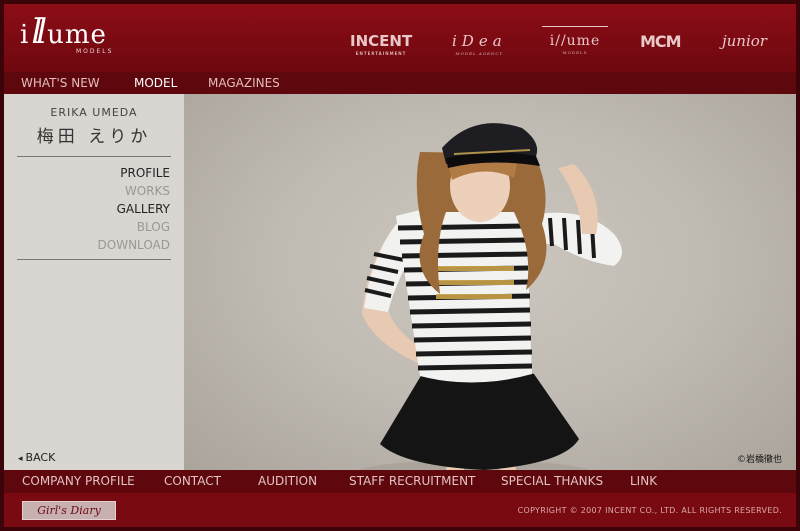 The image size is (800, 531). What do you see at coordinates (60, 83) in the screenshot?
I see `nav-whats-new: WHAT'S NEW` at bounding box center [60, 83].